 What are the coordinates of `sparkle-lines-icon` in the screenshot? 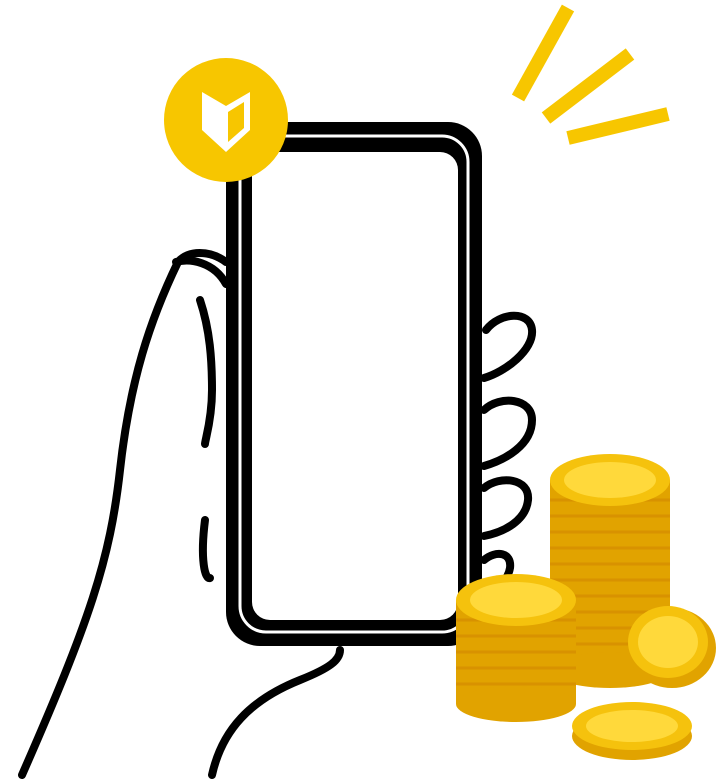 It's located at (590, 74).